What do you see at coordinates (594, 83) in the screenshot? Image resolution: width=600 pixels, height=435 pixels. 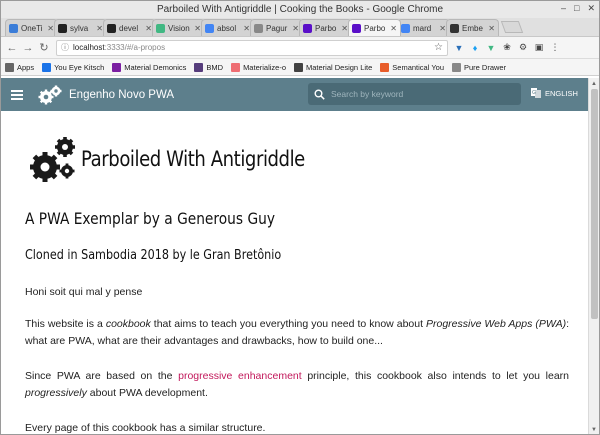 I see `scroll-up-icon: ▲` at bounding box center [594, 83].